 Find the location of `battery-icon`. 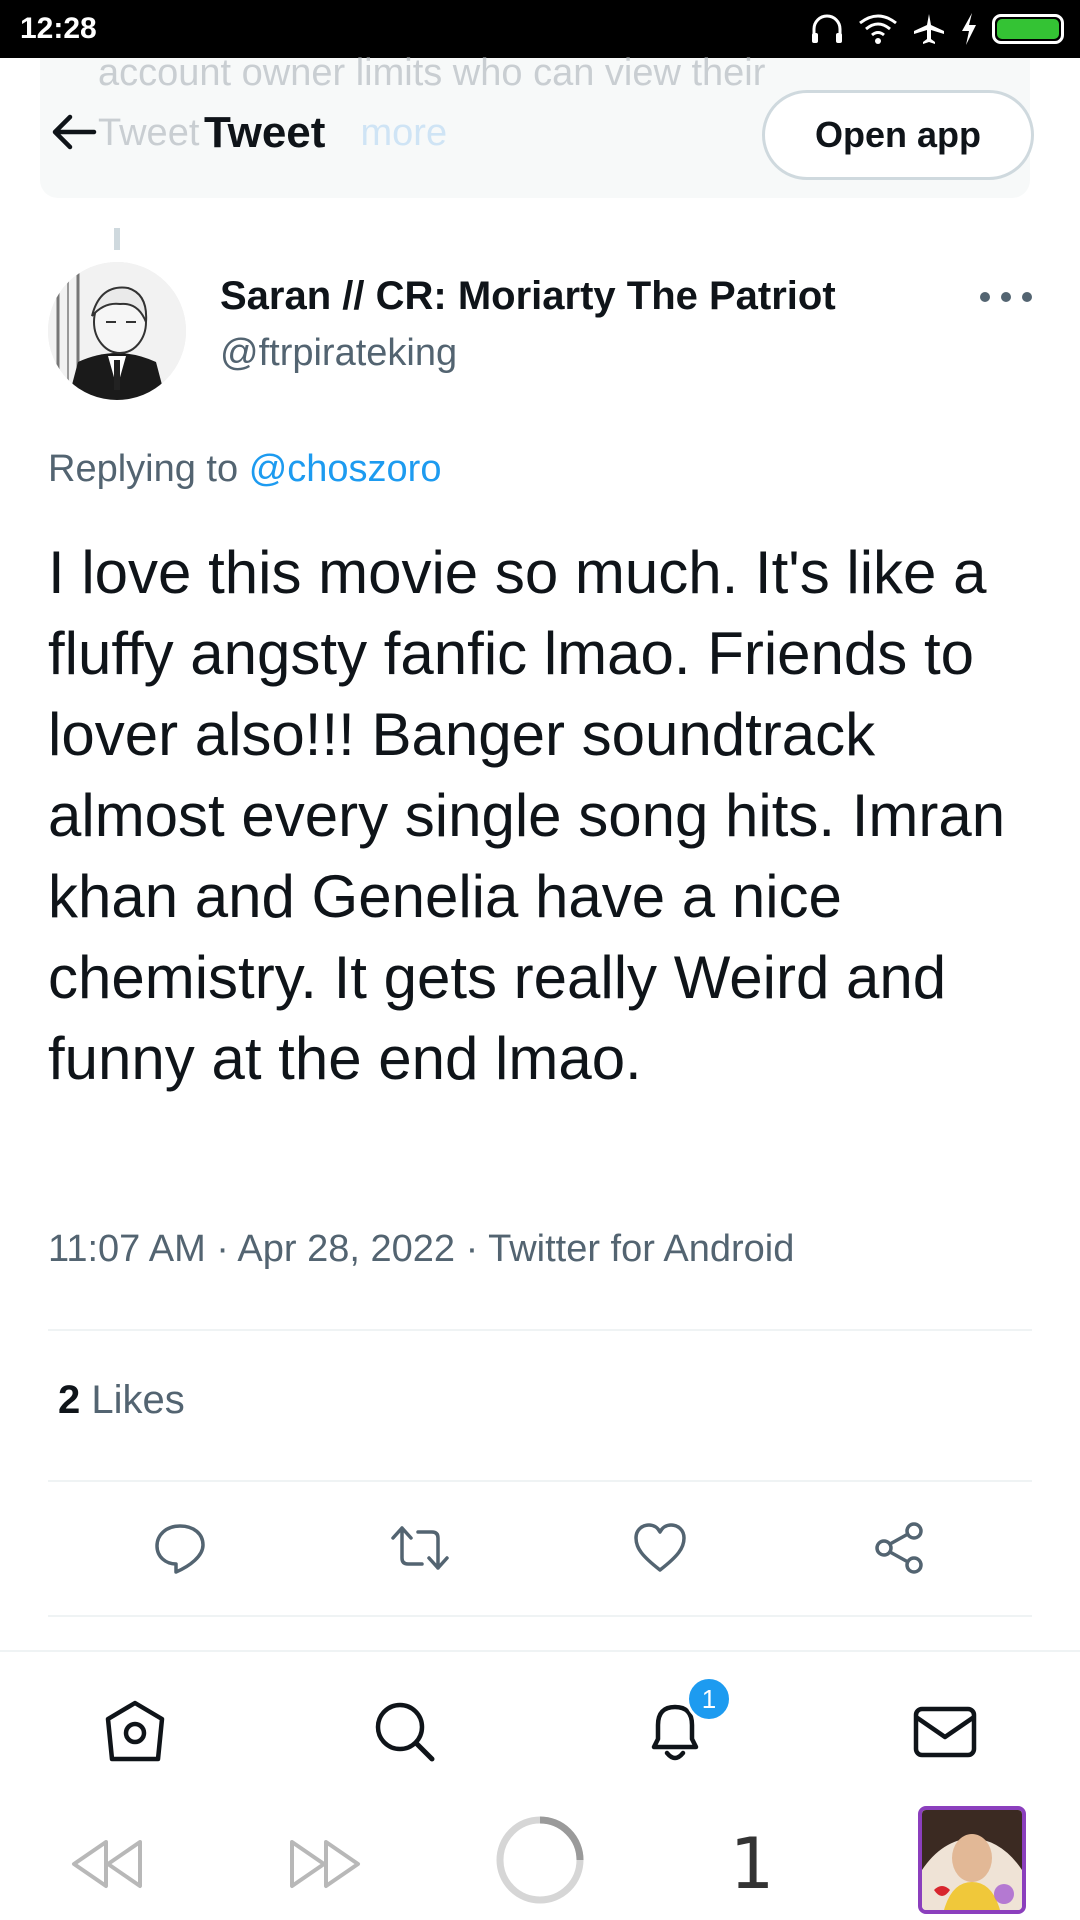

battery-icon is located at coordinates (1028, 29).